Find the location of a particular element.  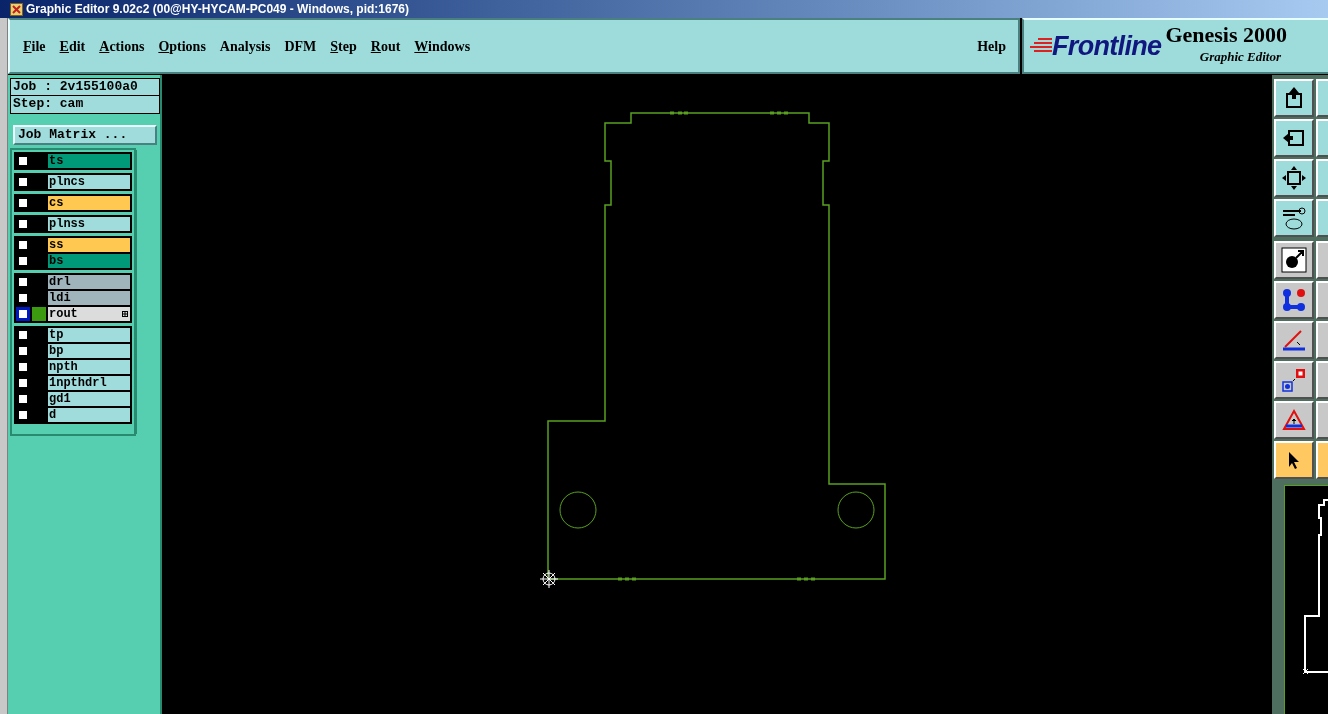

menu-item: Actions is located at coordinates (122, 46).